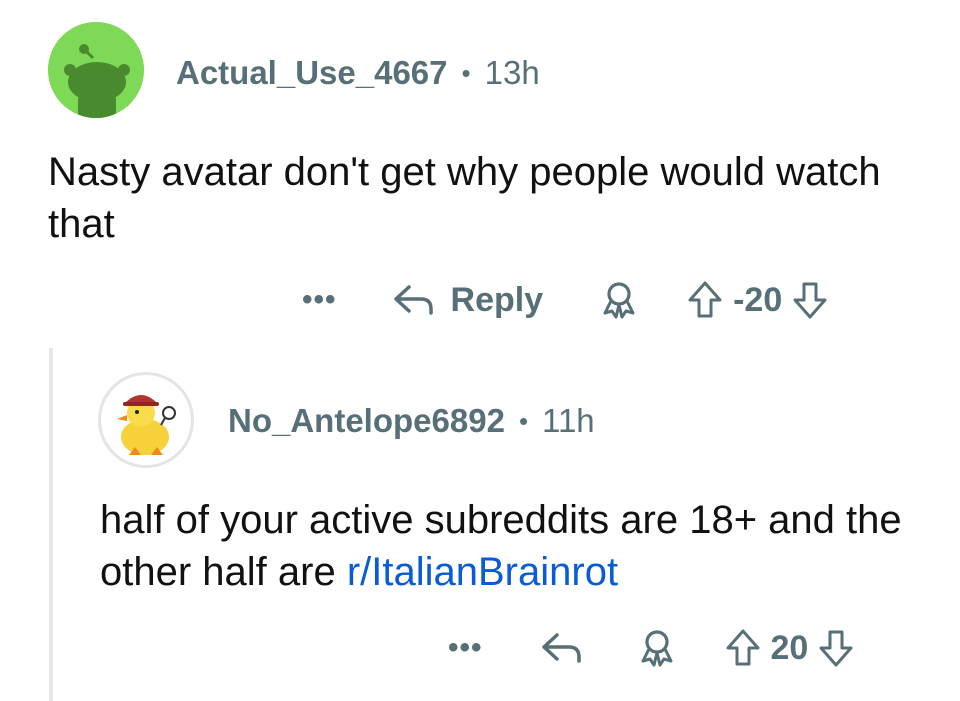 This screenshot has width=960, height=701. Describe the element at coordinates (146, 425) in the screenshot. I see `duck-avatar-icon` at that location.